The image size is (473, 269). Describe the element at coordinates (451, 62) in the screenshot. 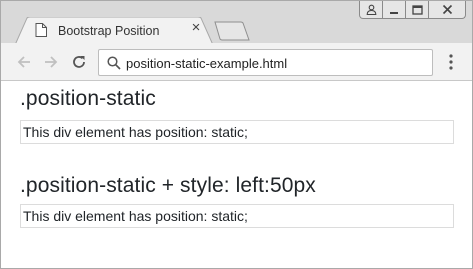

I see `more-menu-icon` at that location.